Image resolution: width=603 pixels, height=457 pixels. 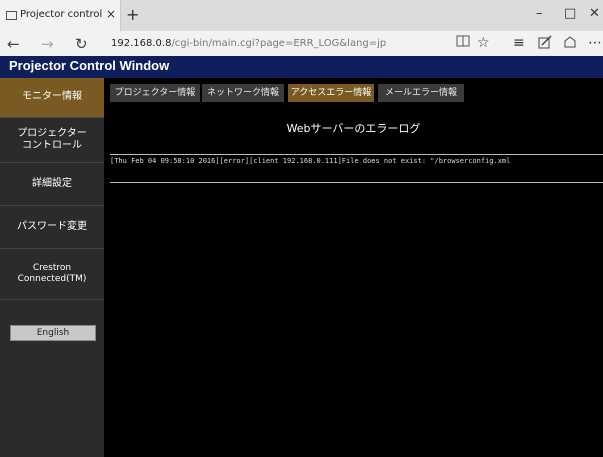 What do you see at coordinates (356, 182) in the screenshot?
I see `divider-bottom` at bounding box center [356, 182].